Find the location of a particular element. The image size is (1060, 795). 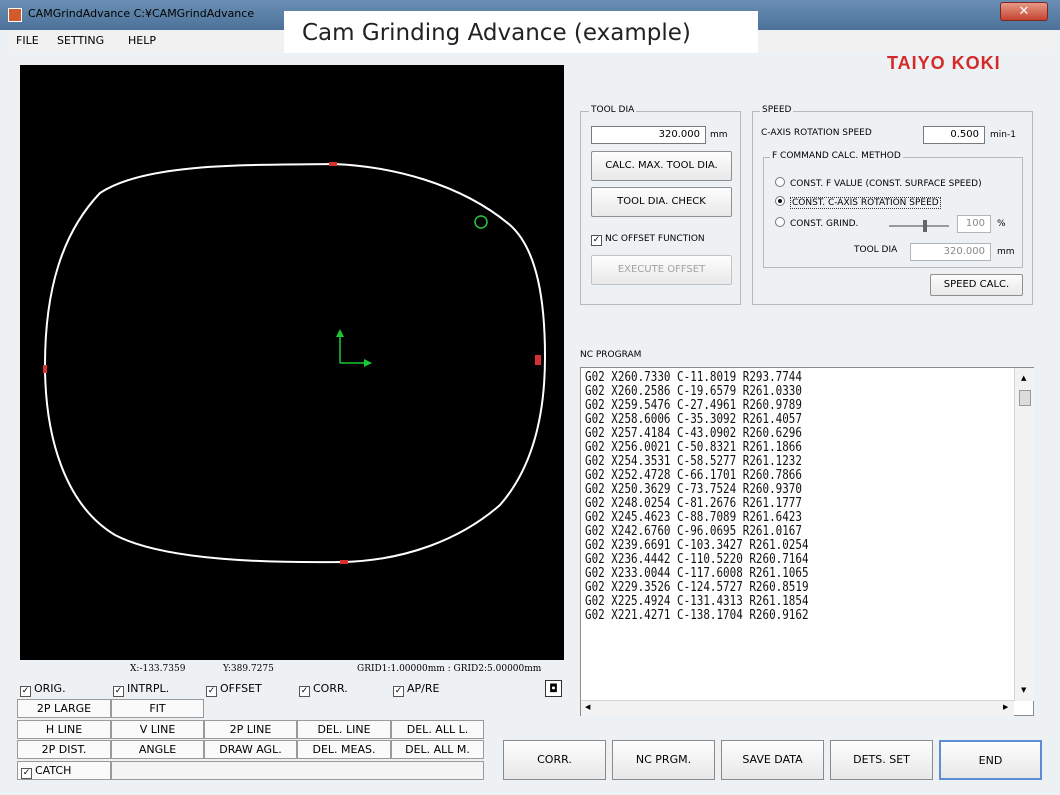

speed-tool-dia-input: 320.000 is located at coordinates (950, 252).